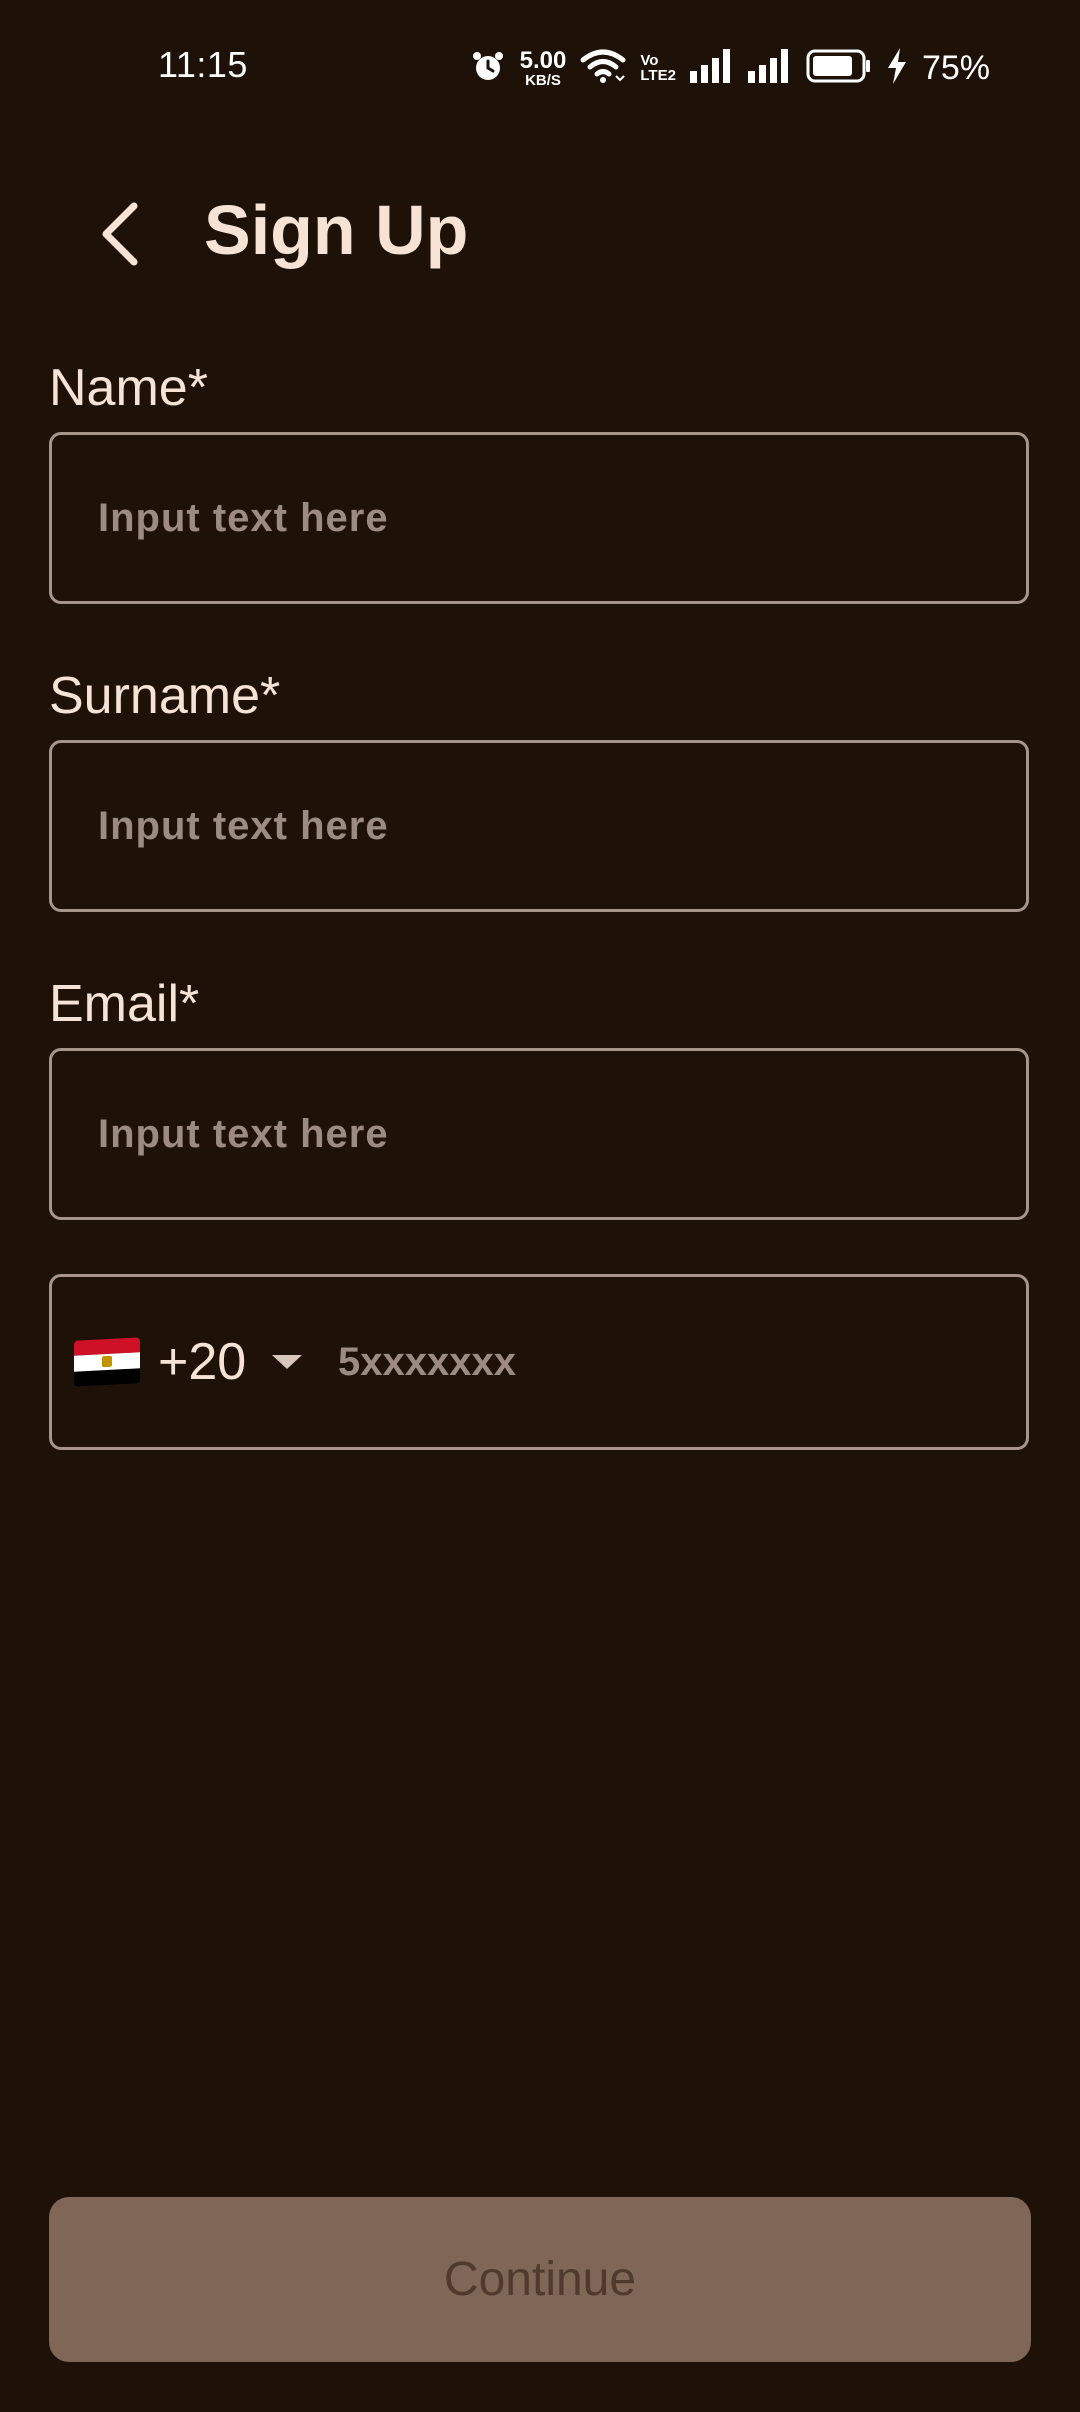 Image resolution: width=1080 pixels, height=2412 pixels. I want to click on status-icons: 5.00 KB/S Vo LTE2 75%, so click(730, 68).